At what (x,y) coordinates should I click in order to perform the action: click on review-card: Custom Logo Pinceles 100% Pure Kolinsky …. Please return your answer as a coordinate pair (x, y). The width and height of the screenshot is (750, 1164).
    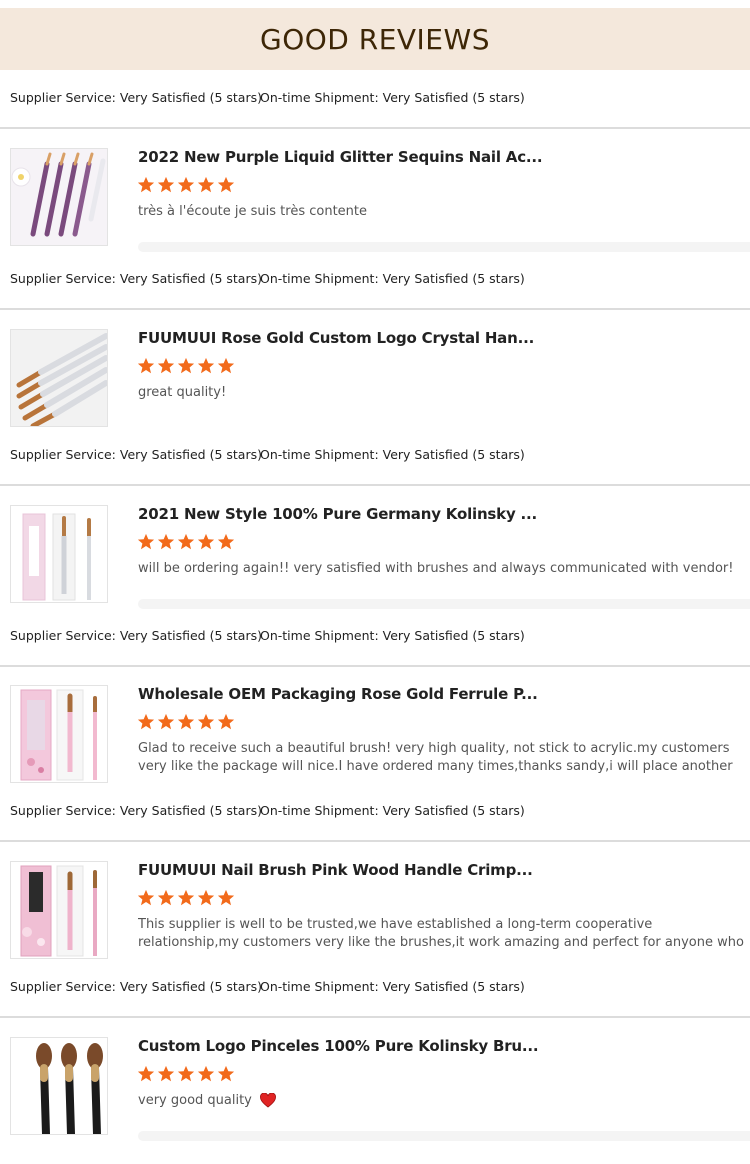
    Looking at the image, I should click on (375, 1092).